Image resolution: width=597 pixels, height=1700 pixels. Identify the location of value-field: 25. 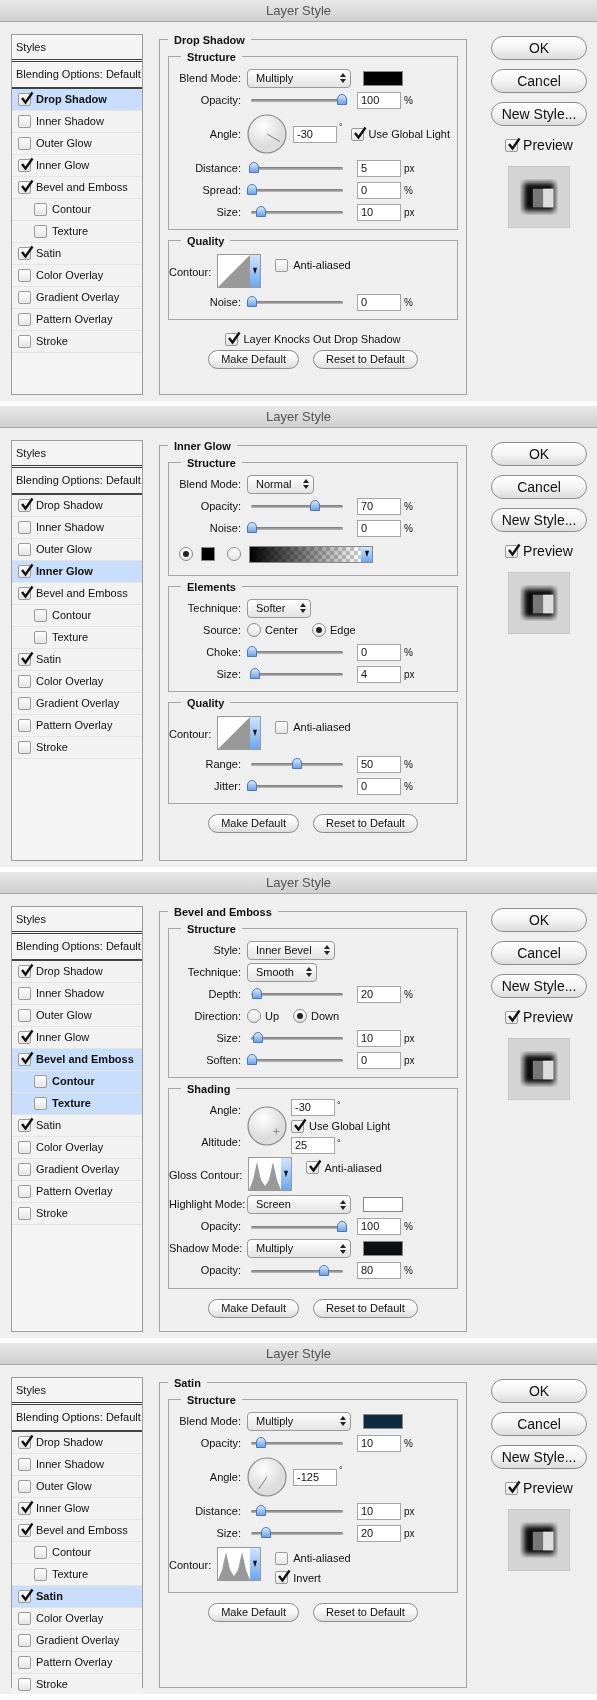
(313, 1145).